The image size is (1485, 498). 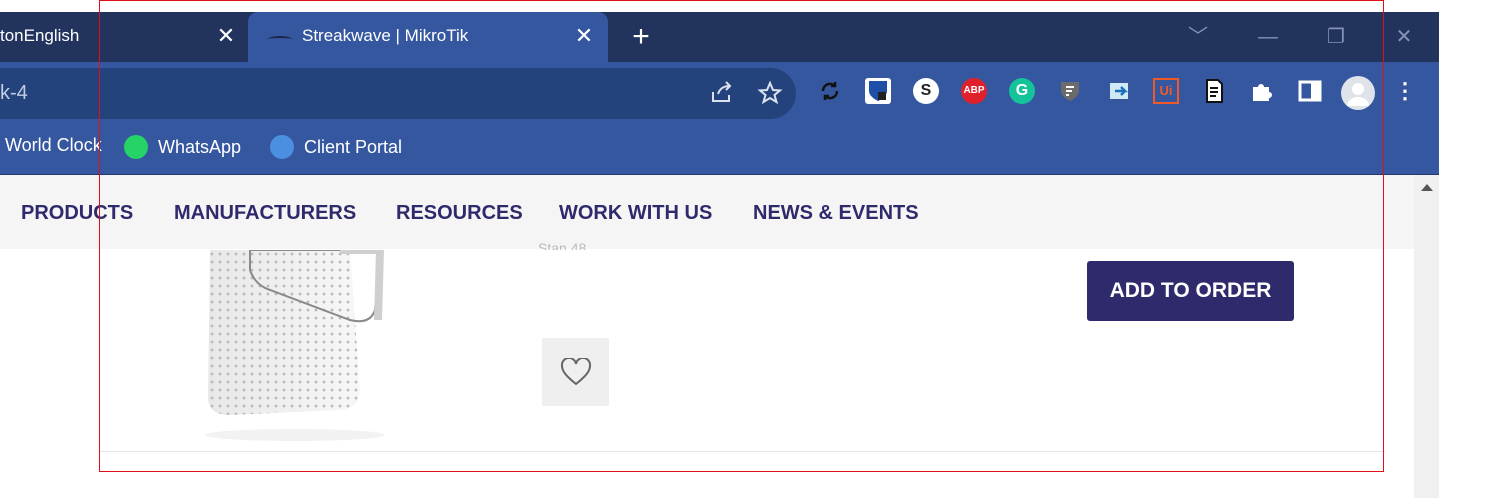 What do you see at coordinates (295, 345) in the screenshot?
I see `product-image` at bounding box center [295, 345].